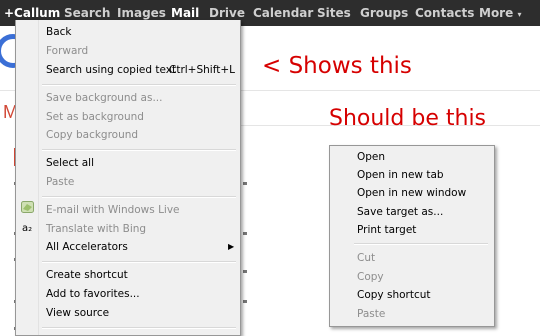 Image resolution: width=540 pixels, height=336 pixels. What do you see at coordinates (96, 229) in the screenshot?
I see `menu-item-translate-bing: Translate with Bing` at bounding box center [96, 229].